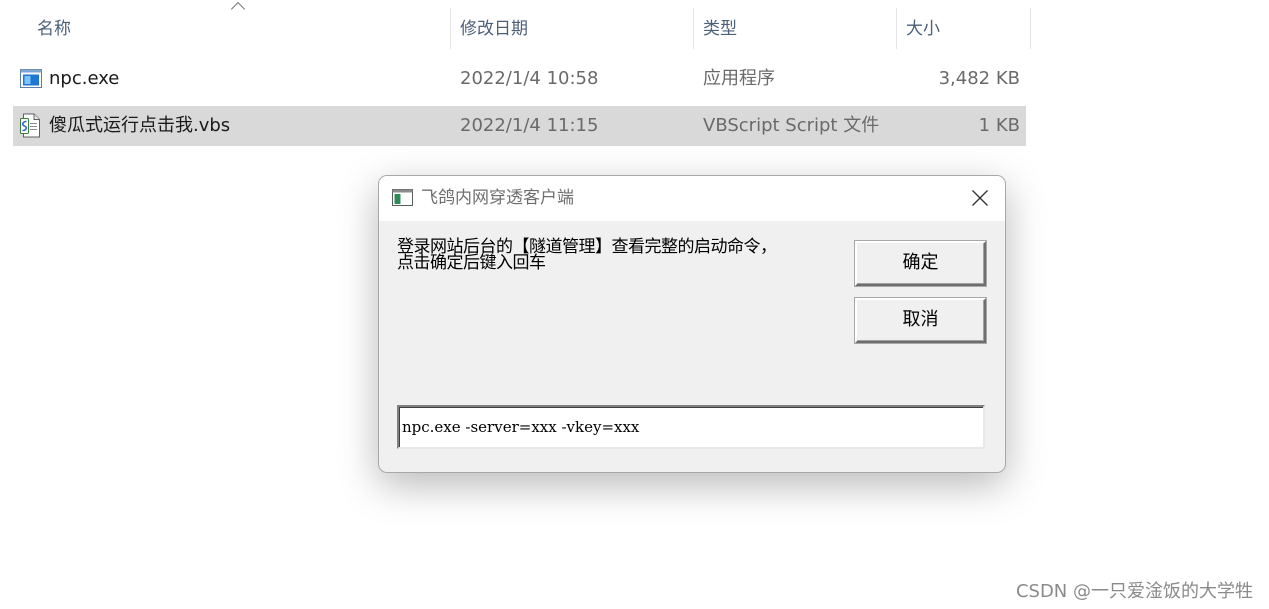 The width and height of the screenshot is (1269, 609). Describe the element at coordinates (691, 427) in the screenshot. I see `command-input` at that location.